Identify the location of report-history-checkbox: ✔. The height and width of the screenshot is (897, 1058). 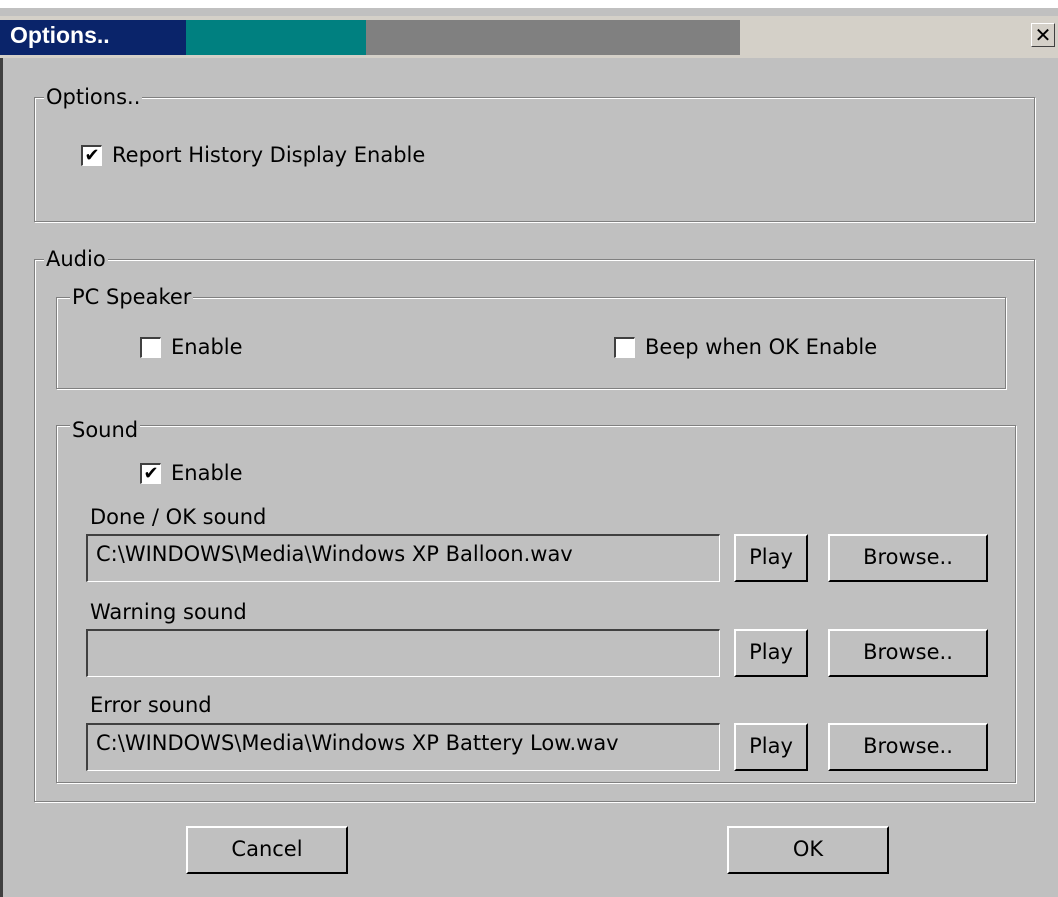
(91, 155).